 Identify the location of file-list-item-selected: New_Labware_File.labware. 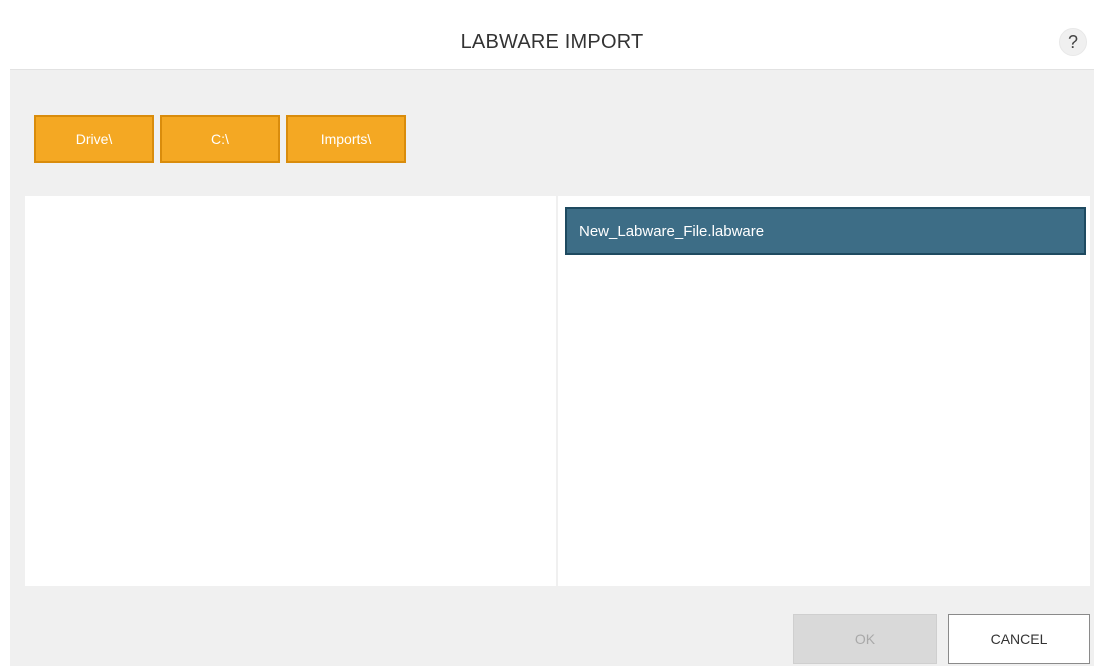
(825, 231).